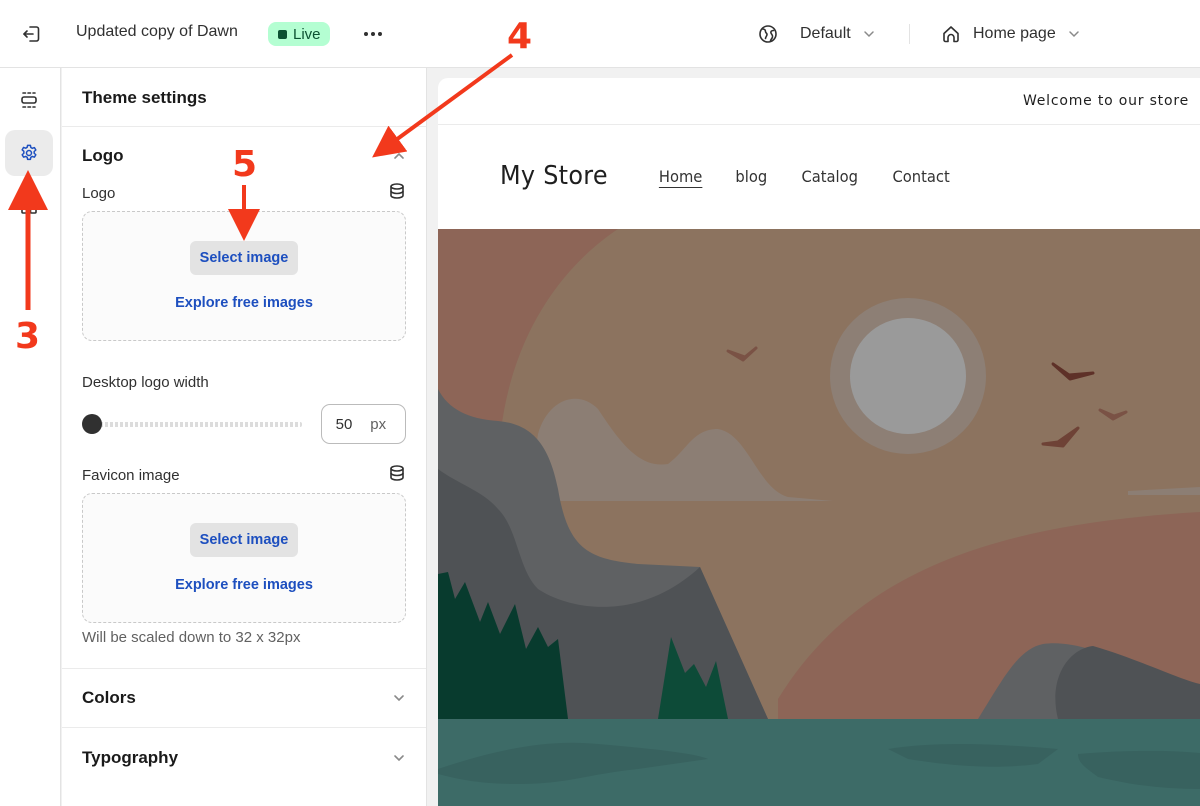 This screenshot has width=1200, height=806. I want to click on favicon-help-text: Will be scaled down to 32 x 32px, so click(191, 637).